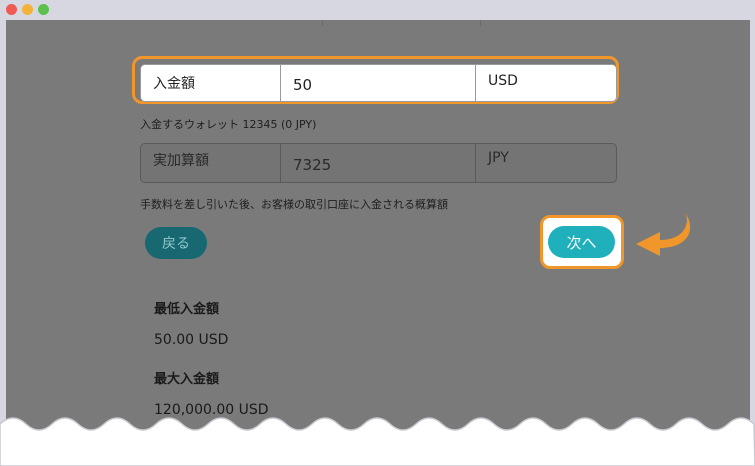 This screenshot has width=755, height=466. Describe the element at coordinates (176, 243) in the screenshot. I see `back-button: 戻る` at that location.